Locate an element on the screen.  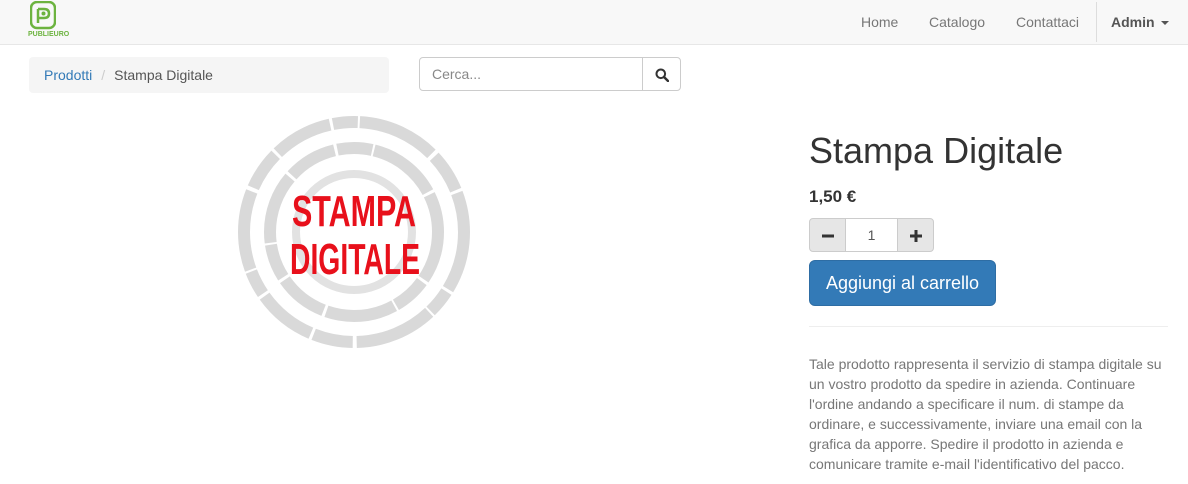
breadcrumb: Prodotti / Stampa Digitale is located at coordinates (209, 75).